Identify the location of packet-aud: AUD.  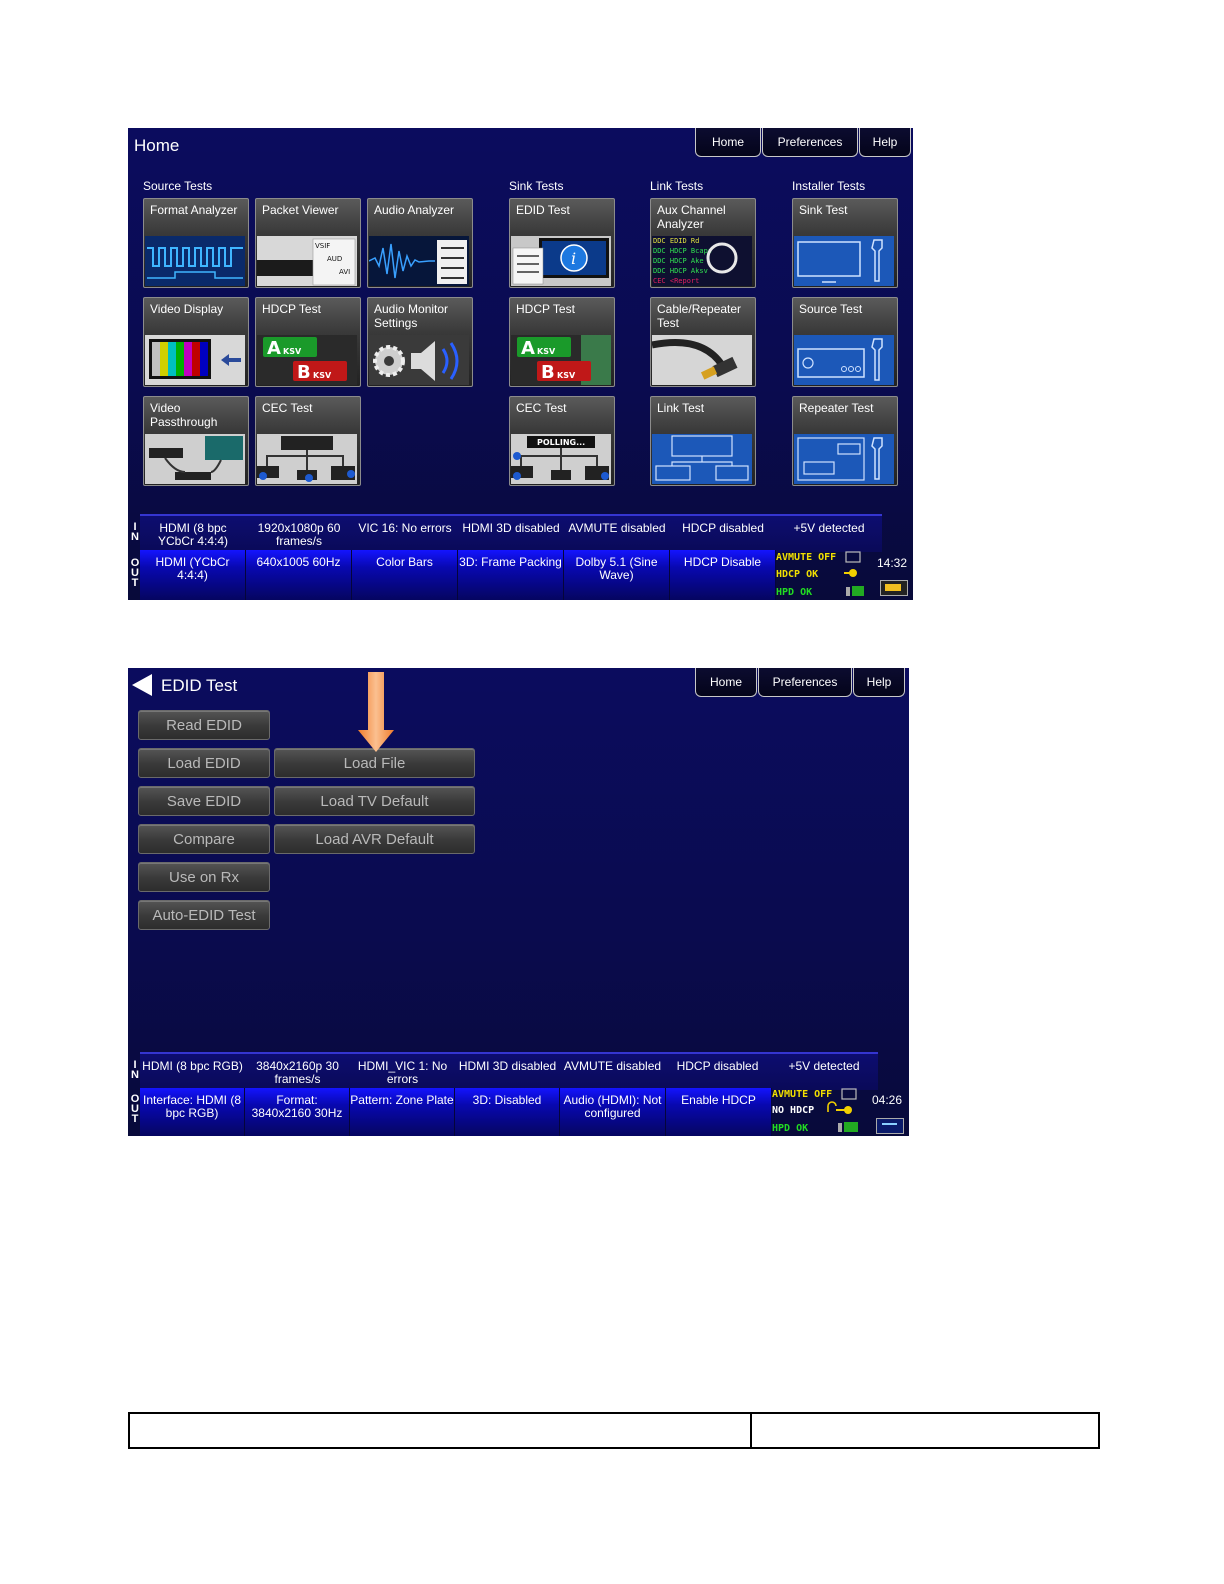
(334, 259).